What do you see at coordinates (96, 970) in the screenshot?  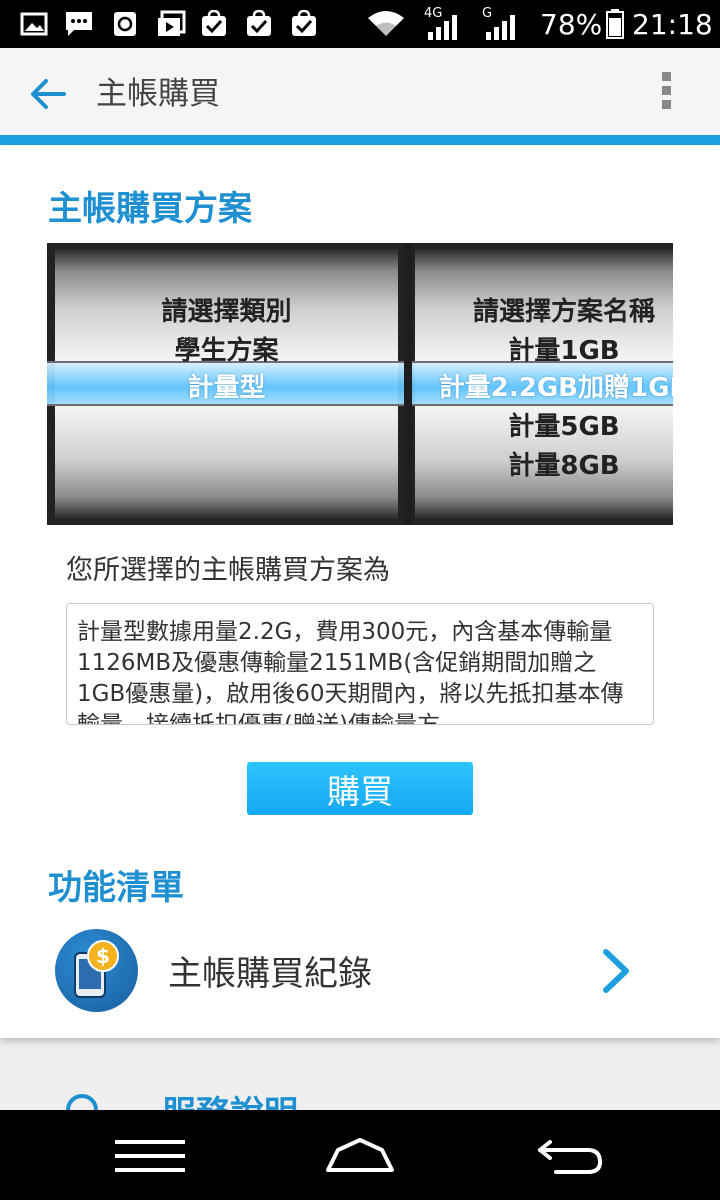 I see `purchase-record-icon: $` at bounding box center [96, 970].